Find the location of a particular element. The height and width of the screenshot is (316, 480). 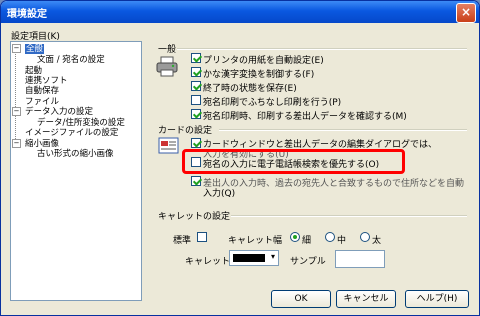

highlight-box is located at coordinates (293, 161).